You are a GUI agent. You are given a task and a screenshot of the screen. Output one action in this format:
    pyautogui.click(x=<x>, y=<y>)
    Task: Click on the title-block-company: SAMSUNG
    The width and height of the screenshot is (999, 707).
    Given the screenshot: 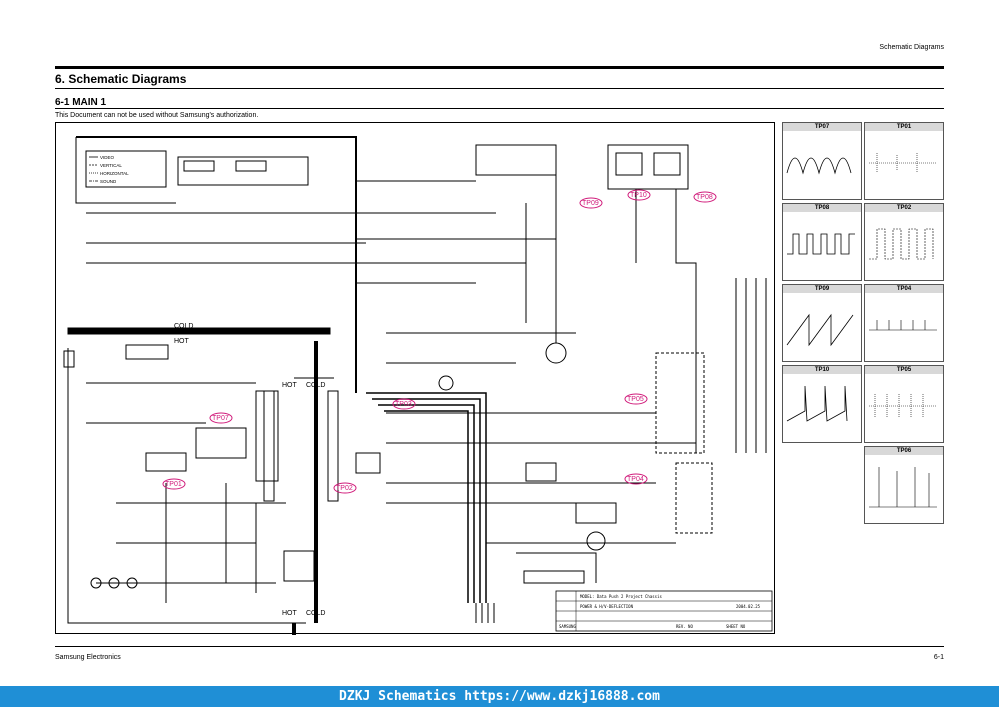 What is the action you would take?
    pyautogui.click(x=567, y=626)
    